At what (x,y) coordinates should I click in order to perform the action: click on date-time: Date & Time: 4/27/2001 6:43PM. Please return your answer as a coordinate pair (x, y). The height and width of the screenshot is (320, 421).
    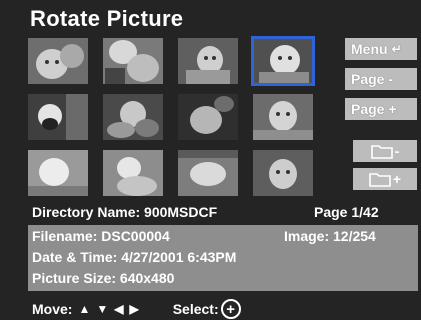
    Looking at the image, I should click on (134, 257).